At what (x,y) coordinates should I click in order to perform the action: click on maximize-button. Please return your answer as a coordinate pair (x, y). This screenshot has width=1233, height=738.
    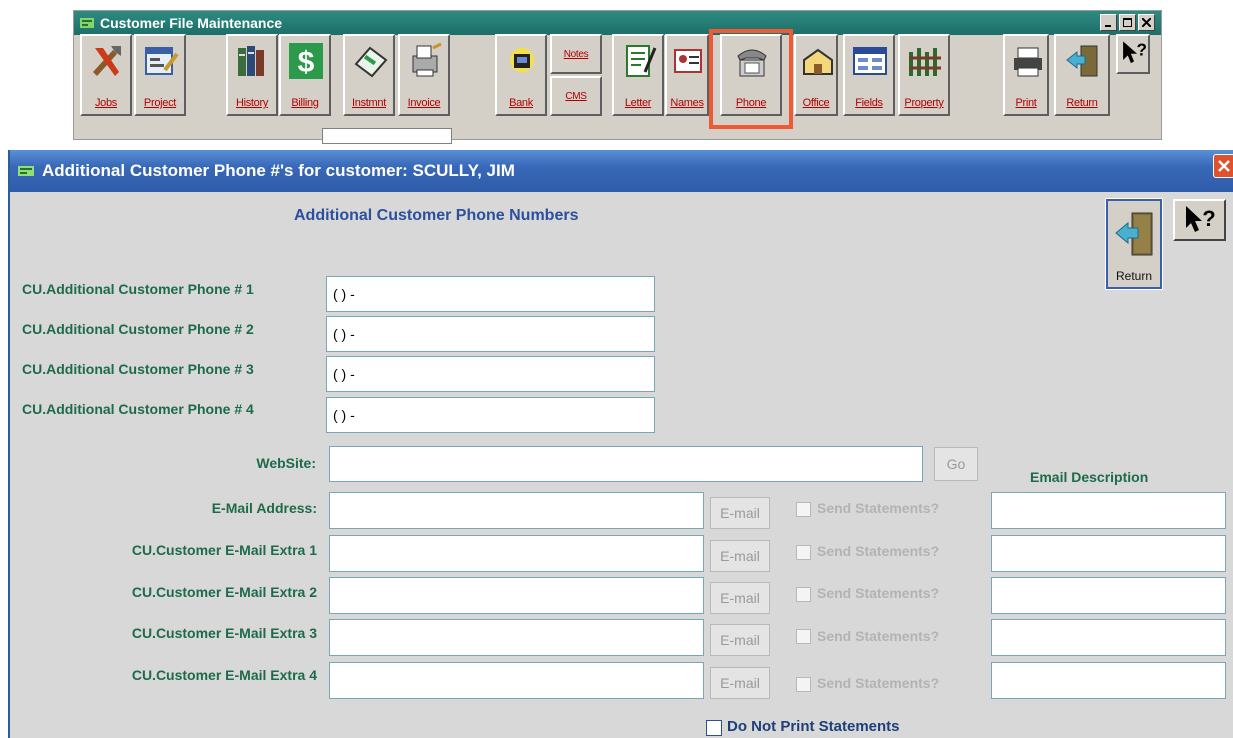
    Looking at the image, I should click on (1127, 22).